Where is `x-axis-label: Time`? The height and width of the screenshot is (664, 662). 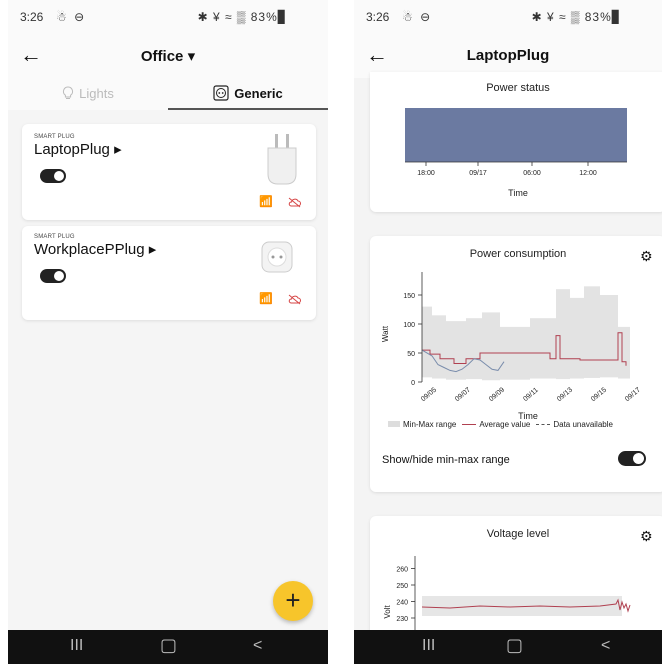
x-axis-label: Time is located at coordinates (518, 193).